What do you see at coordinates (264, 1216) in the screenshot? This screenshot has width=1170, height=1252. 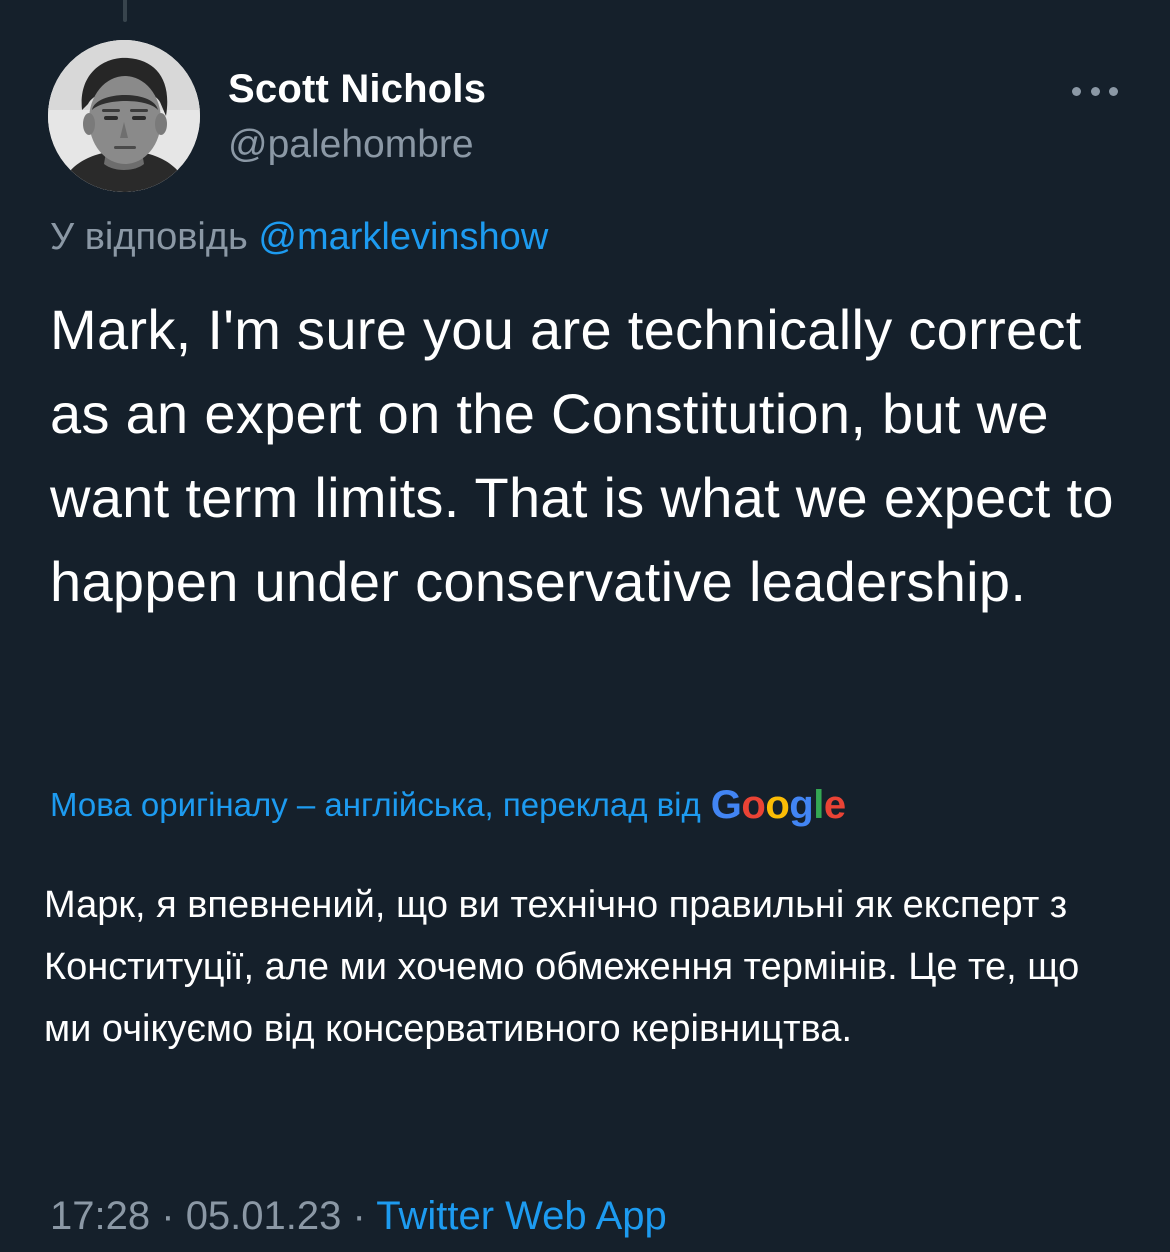 I see `tweet-date: 05.01.23` at bounding box center [264, 1216].